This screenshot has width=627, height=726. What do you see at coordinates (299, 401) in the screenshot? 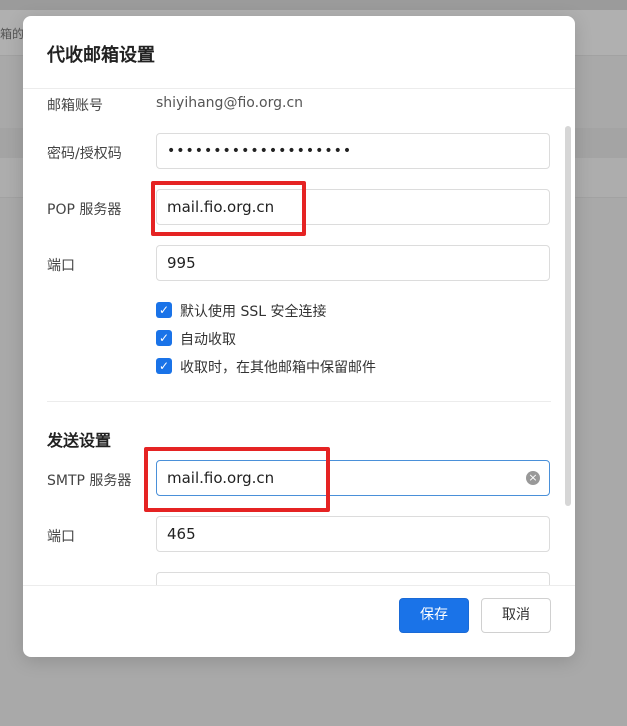
I see `section-divider` at bounding box center [299, 401].